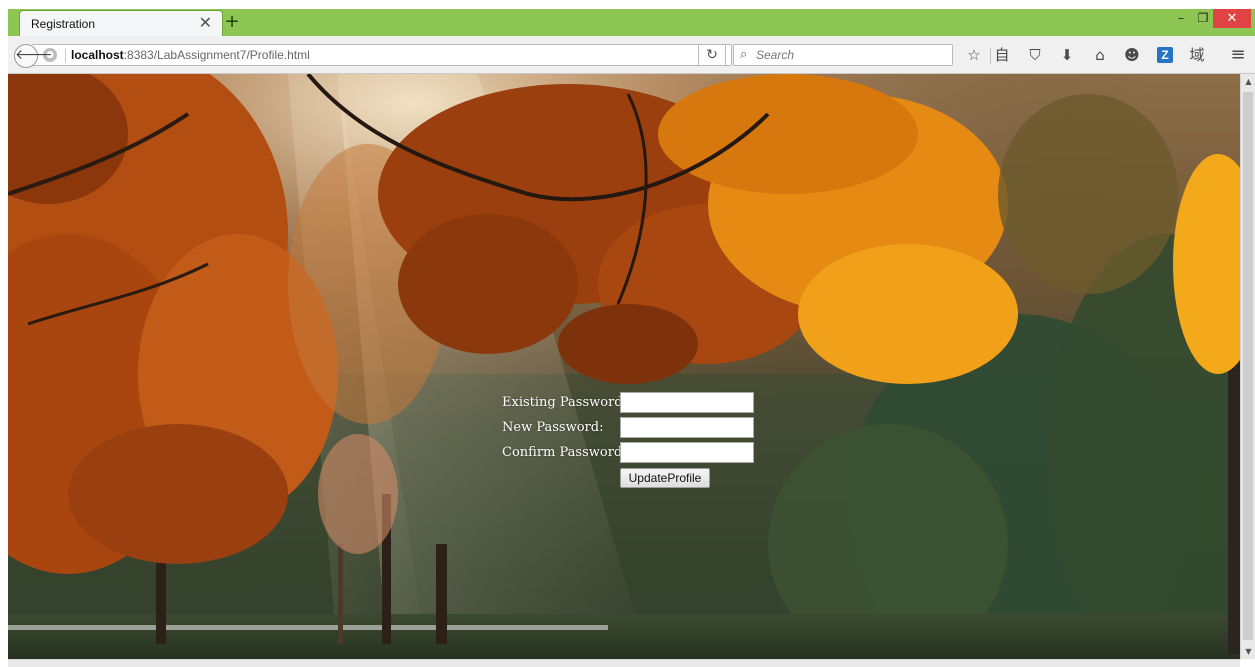  What do you see at coordinates (553, 427) in the screenshot?
I see `new-password-label: New Password:` at bounding box center [553, 427].